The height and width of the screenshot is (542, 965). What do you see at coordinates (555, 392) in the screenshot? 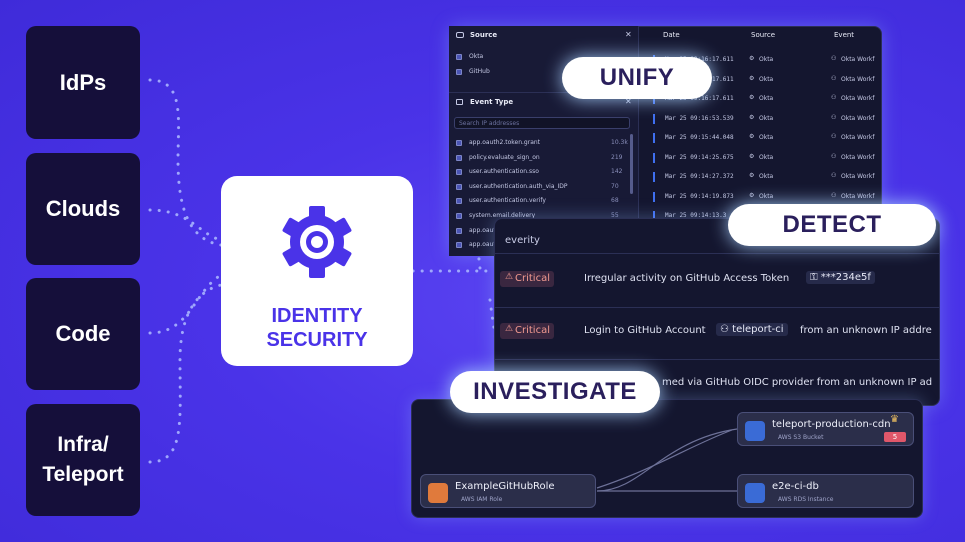
I see `stage-investigate: INVESTIGATE` at bounding box center [555, 392].